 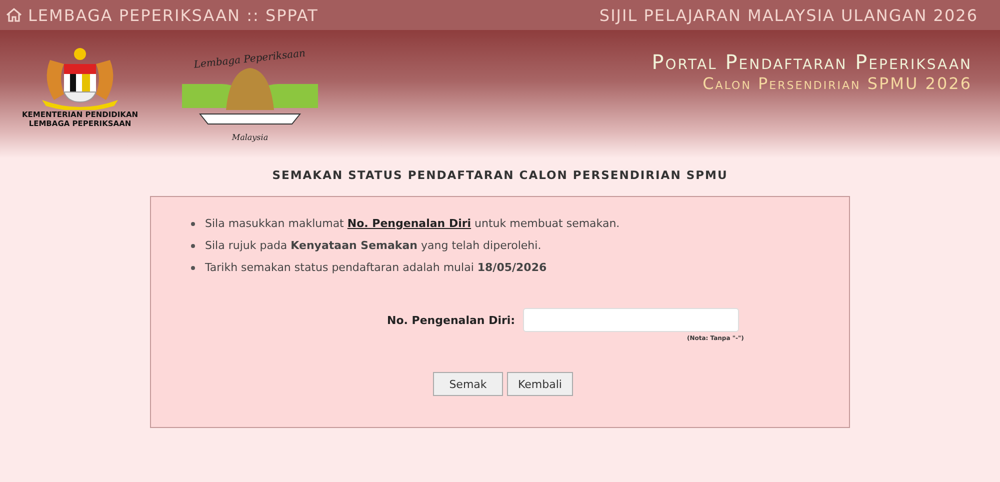 I want to click on instruction-text: Tarikh semakan status pendaftaran adalah mulai 18/05/2026, so click(x=376, y=267).